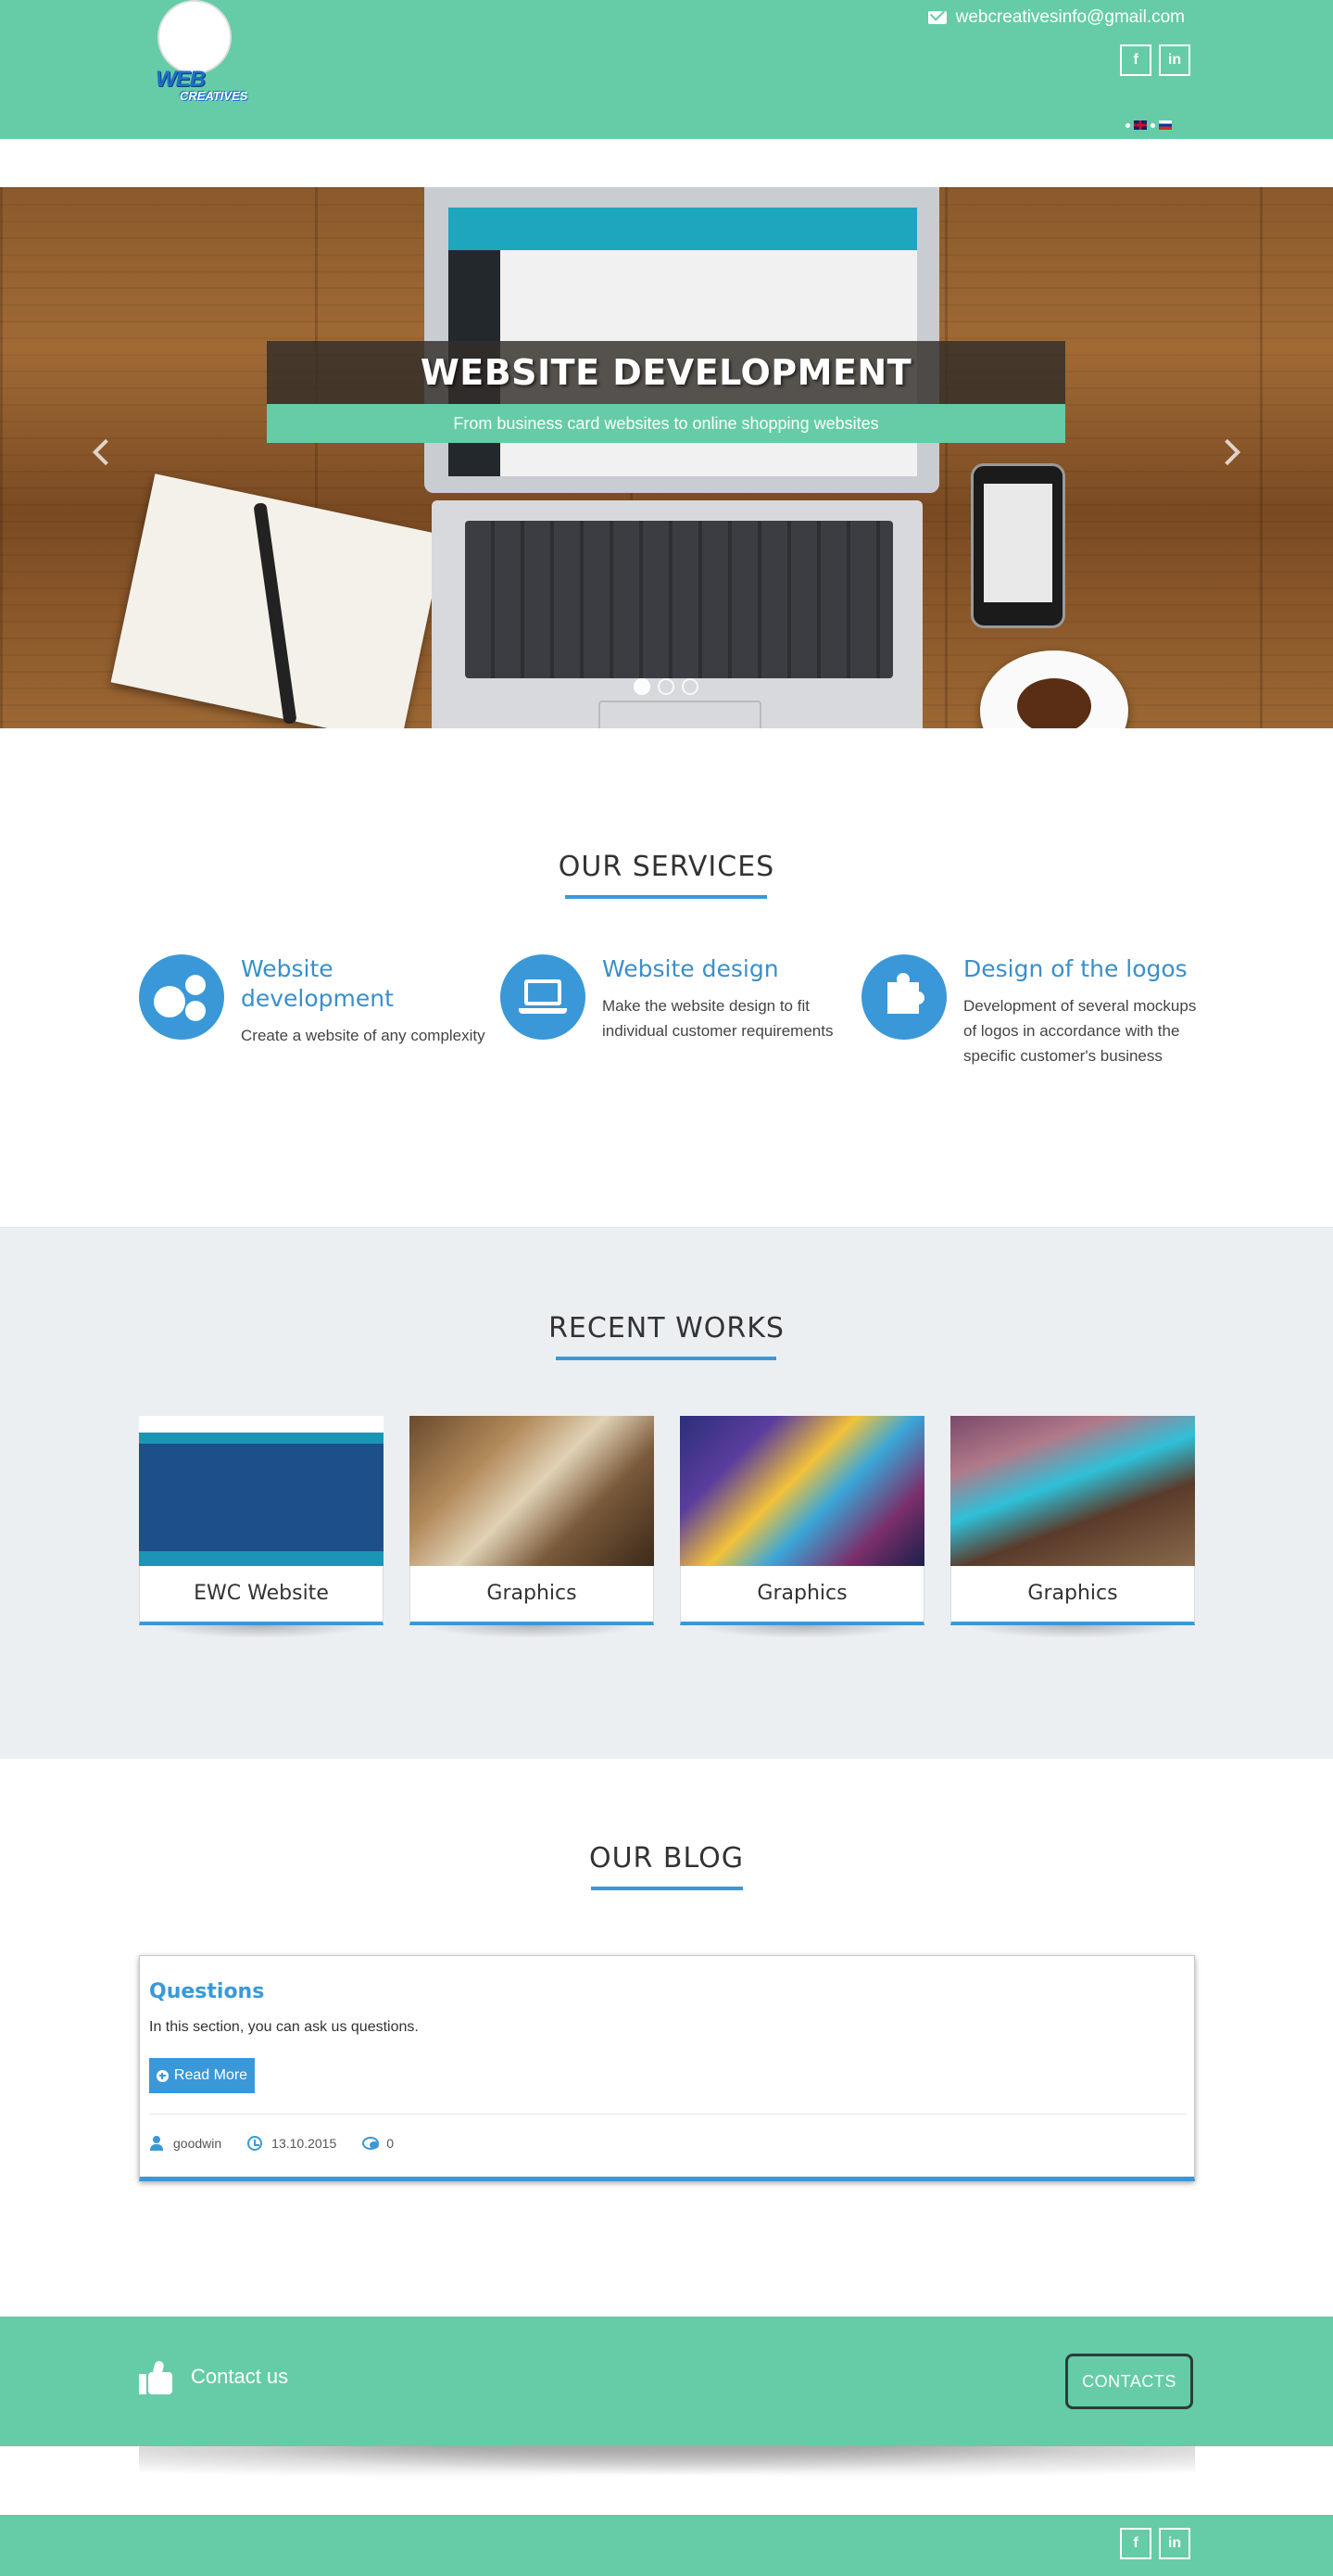  I want to click on blog-post-date: 13.10.2015, so click(304, 2143).